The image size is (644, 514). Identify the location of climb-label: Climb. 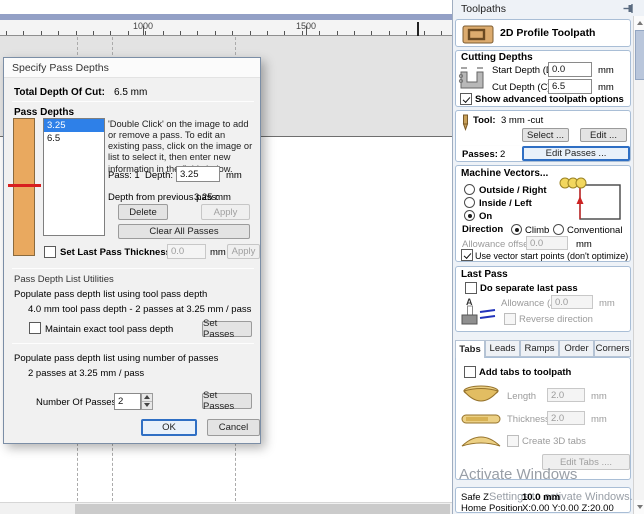
(537, 230).